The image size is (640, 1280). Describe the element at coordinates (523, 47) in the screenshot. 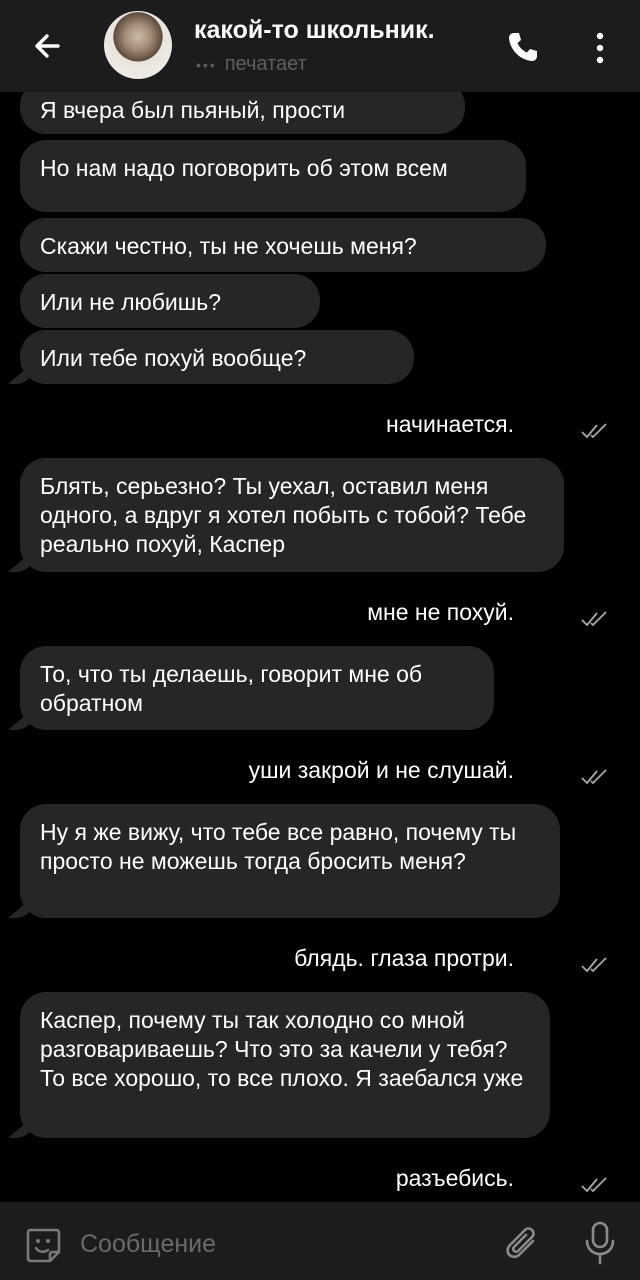

I see `phone-icon` at that location.